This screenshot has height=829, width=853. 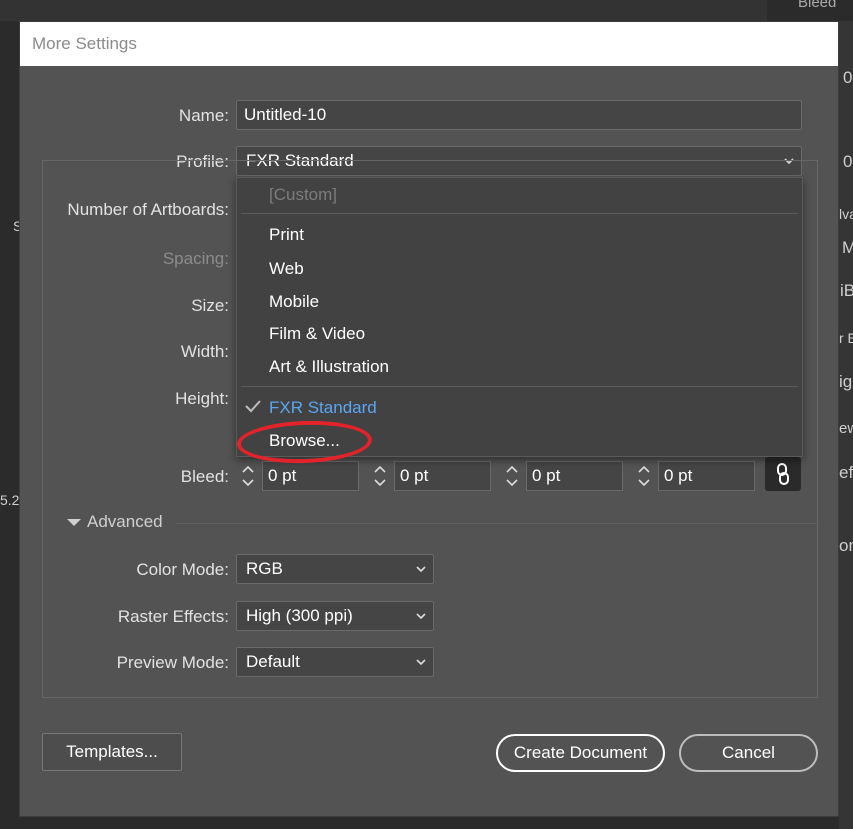 I want to click on advanced-label: Advanced, so click(x=125, y=521).